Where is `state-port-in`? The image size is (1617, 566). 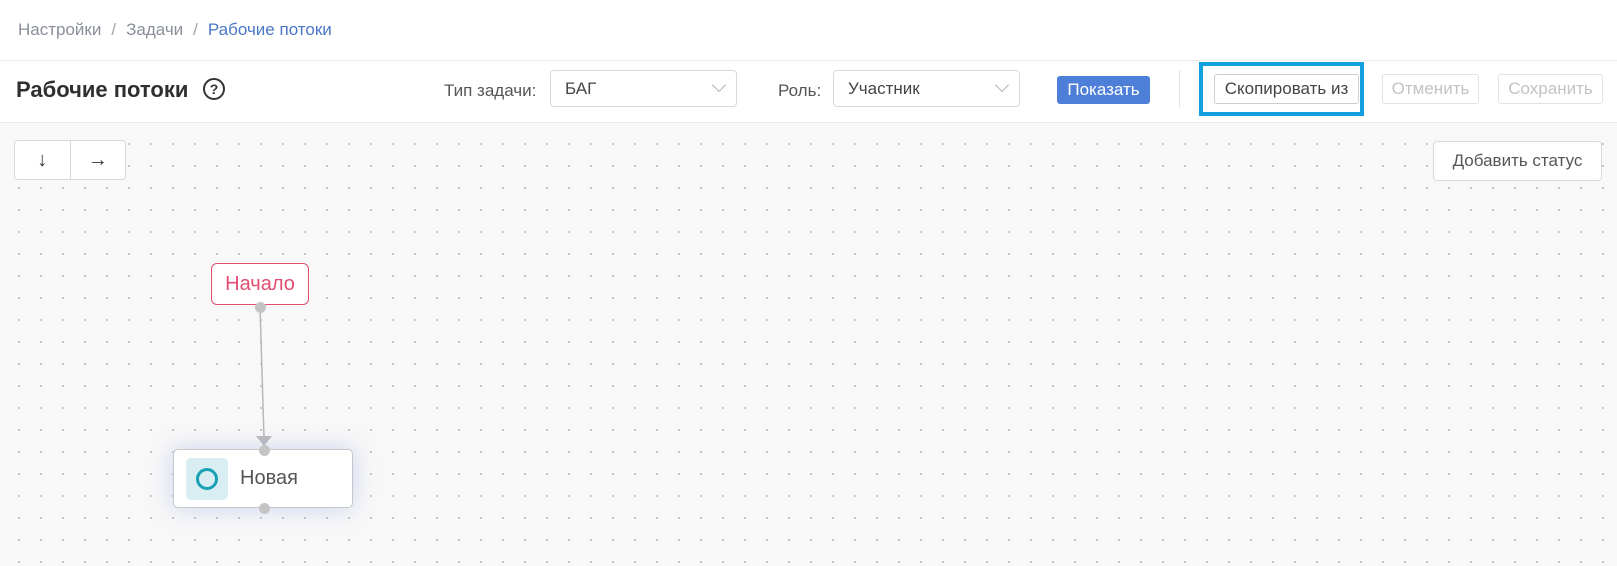
state-port-in is located at coordinates (264, 450).